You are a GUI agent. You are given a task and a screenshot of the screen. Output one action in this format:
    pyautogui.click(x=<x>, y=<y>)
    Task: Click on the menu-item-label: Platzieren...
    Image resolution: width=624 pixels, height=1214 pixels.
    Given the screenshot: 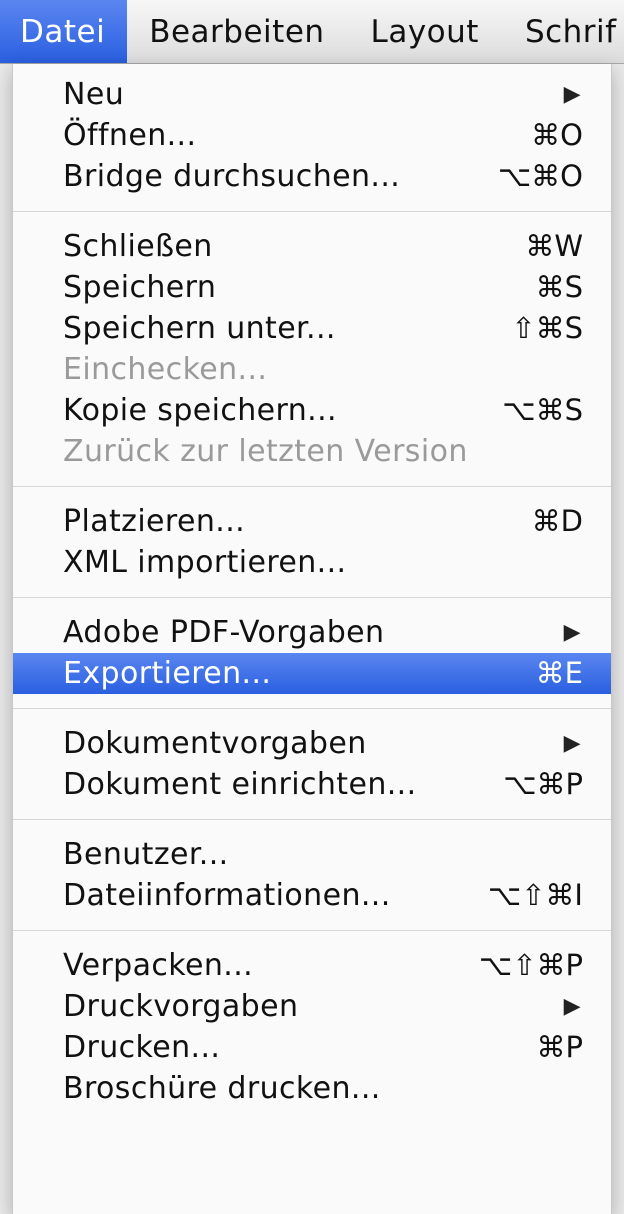 What is the action you would take?
    pyautogui.click(x=154, y=521)
    